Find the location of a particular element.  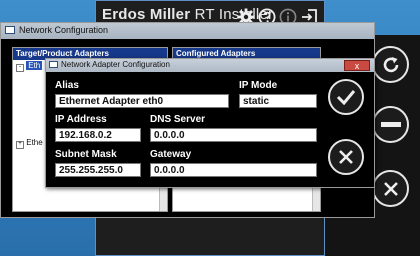

dialog-close-button: x is located at coordinates (357, 65).